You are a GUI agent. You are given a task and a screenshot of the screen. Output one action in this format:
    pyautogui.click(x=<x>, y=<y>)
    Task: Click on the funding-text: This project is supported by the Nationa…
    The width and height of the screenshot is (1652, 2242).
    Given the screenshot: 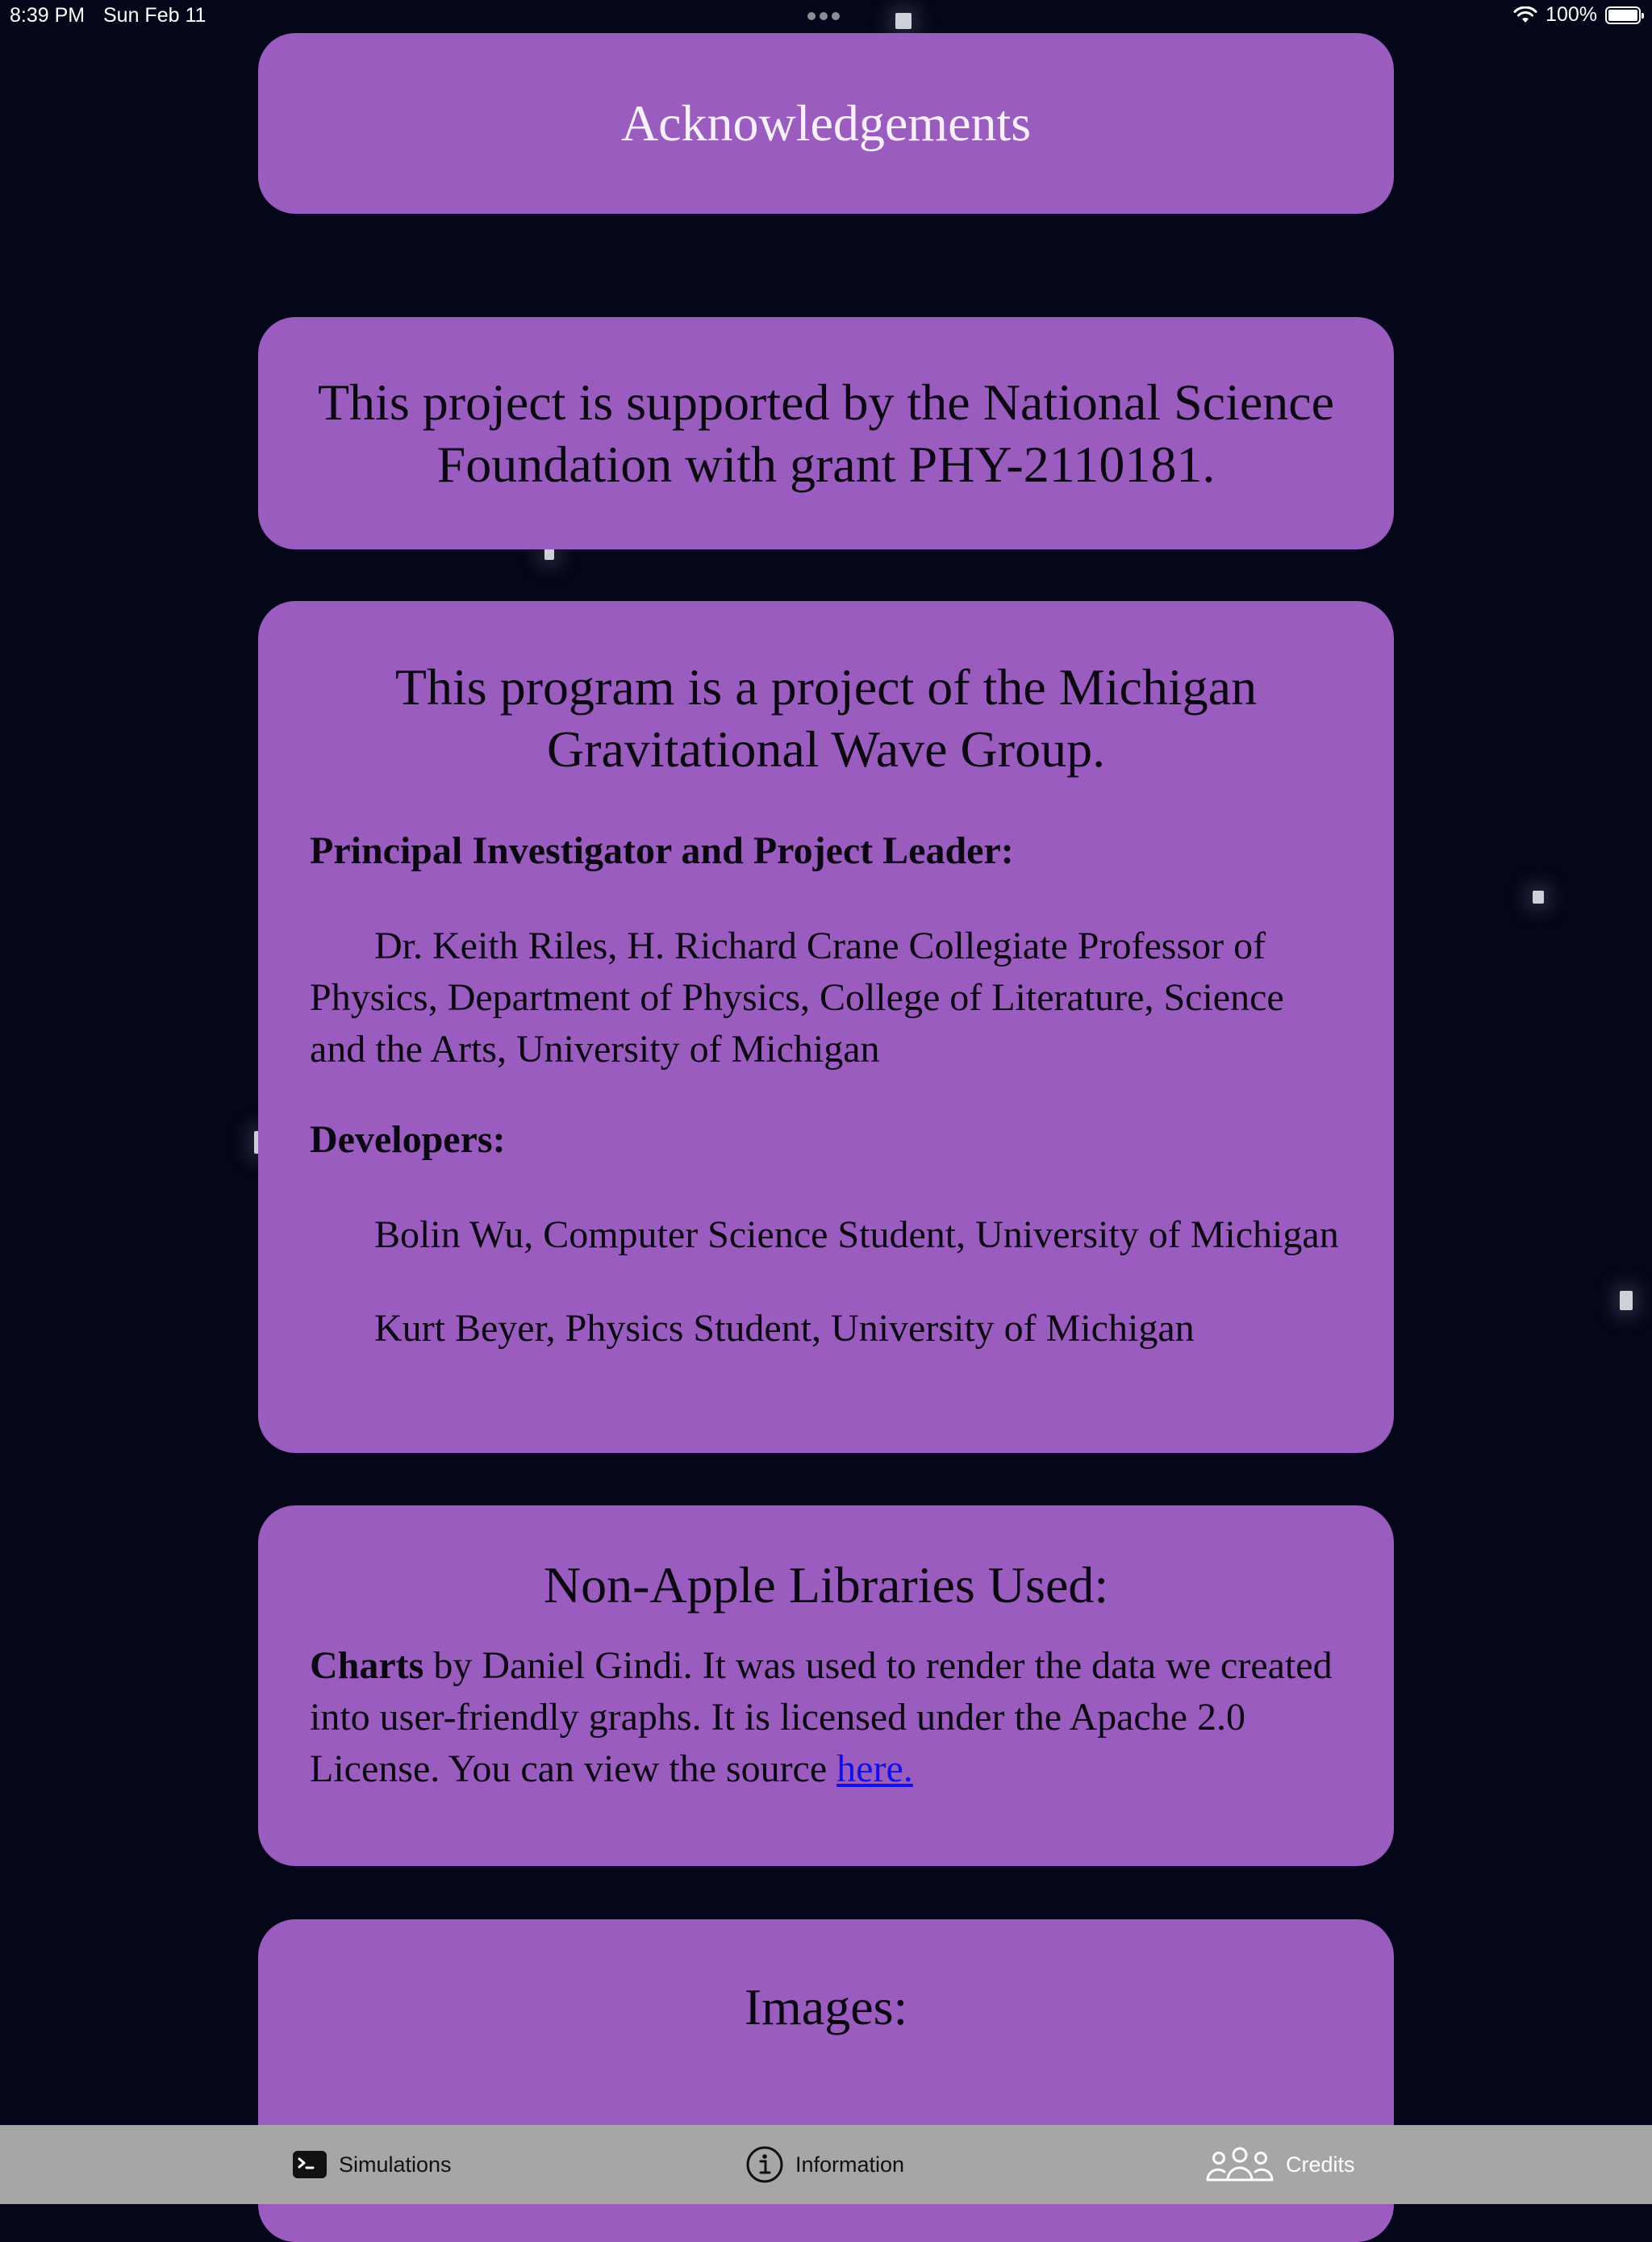 What is the action you would take?
    pyautogui.click(x=826, y=434)
    